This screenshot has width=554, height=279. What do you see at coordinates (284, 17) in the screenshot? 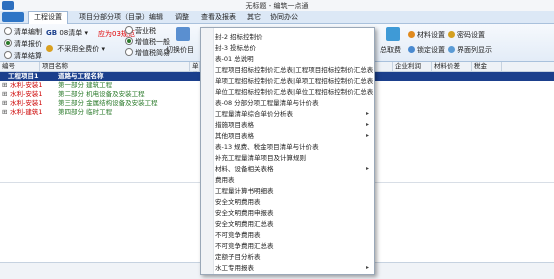
I see `menu-collaboration: 协同办公` at bounding box center [284, 17].